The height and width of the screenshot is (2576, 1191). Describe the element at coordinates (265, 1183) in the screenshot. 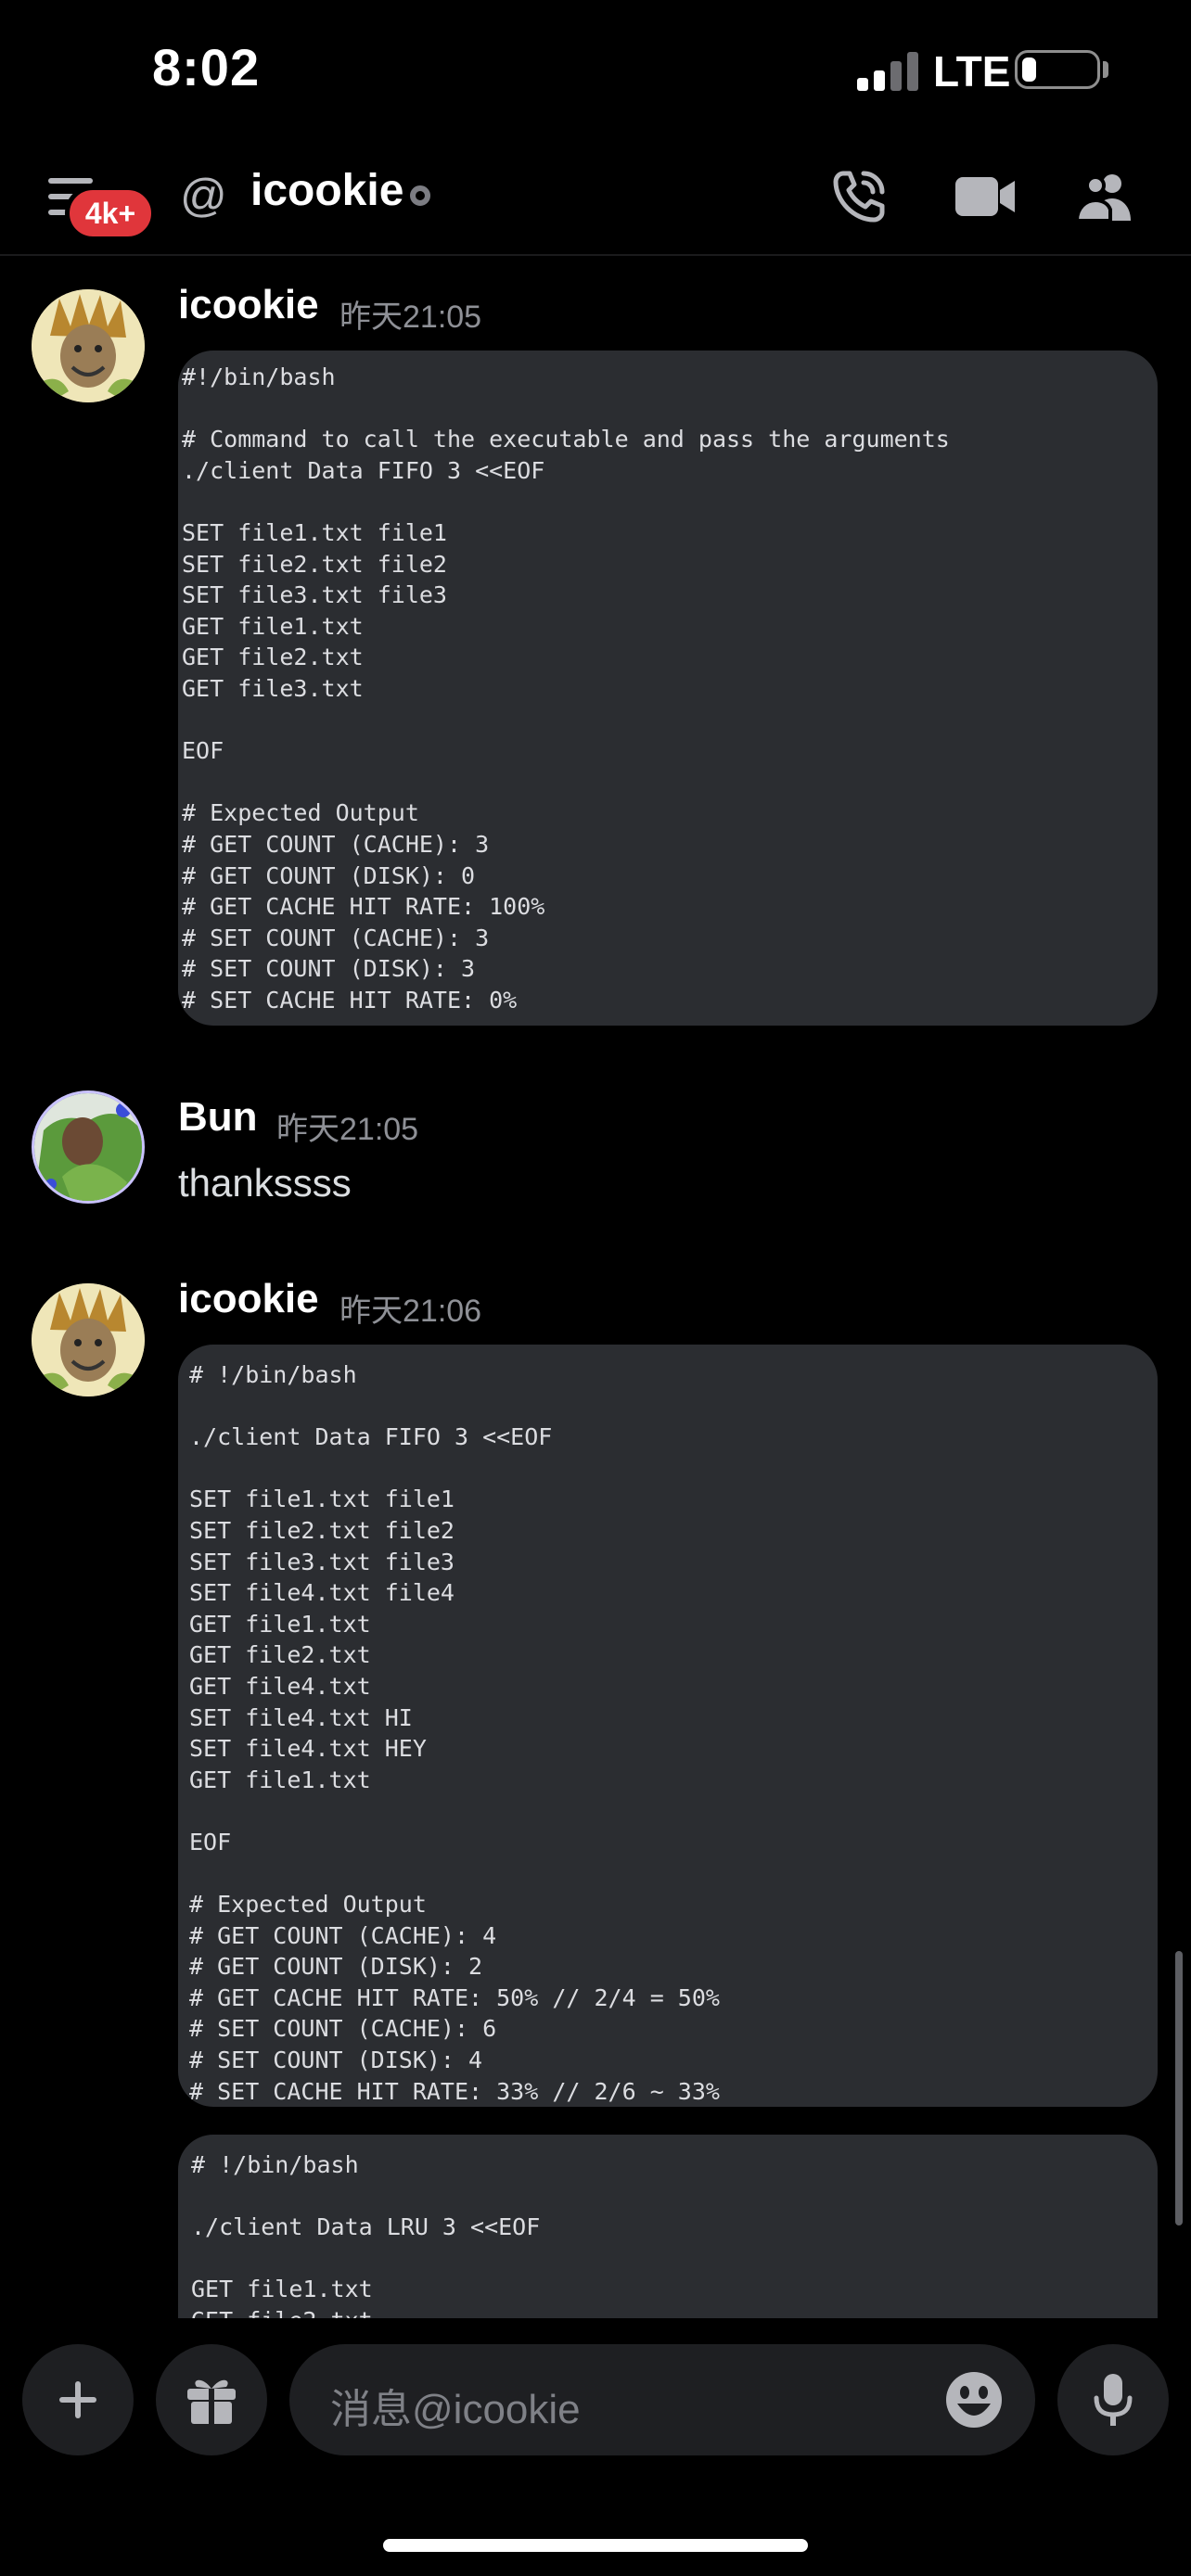

I see `message-text: thankssss` at that location.